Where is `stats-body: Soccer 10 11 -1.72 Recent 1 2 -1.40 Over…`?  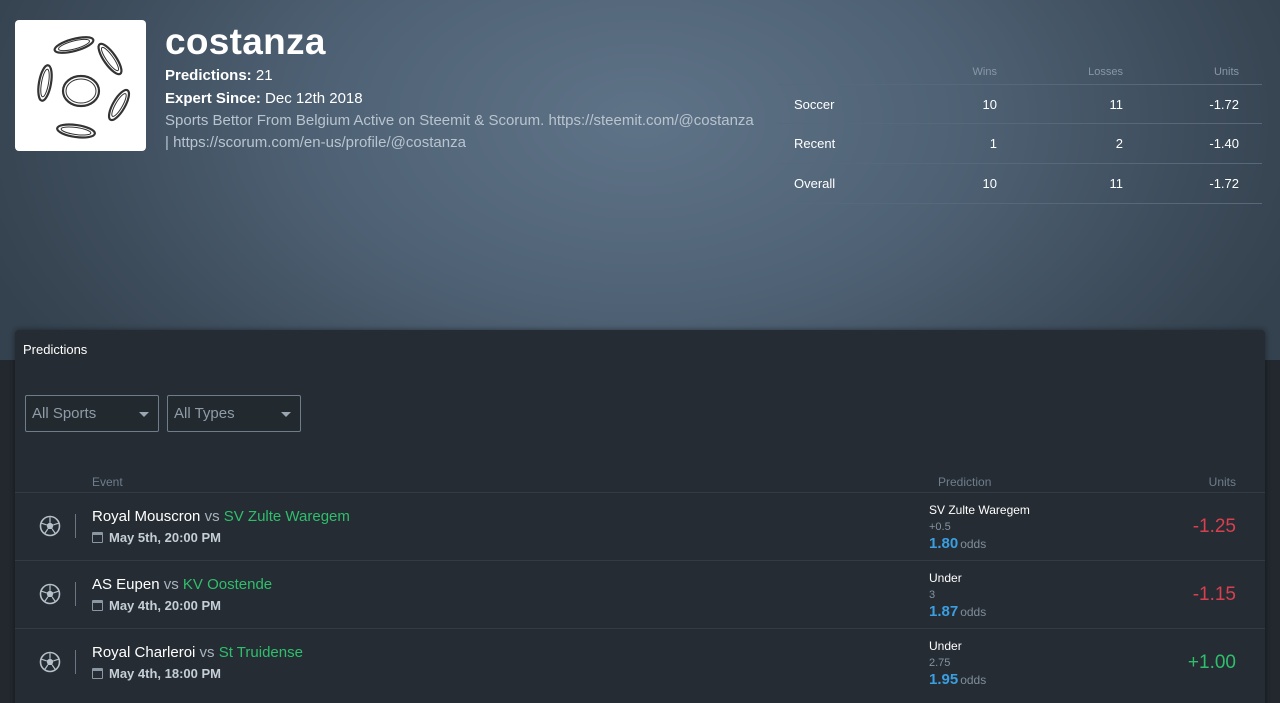 stats-body: Soccer 10 11 -1.72 Recent 1 2 -1.40 Over… is located at coordinates (1020, 144).